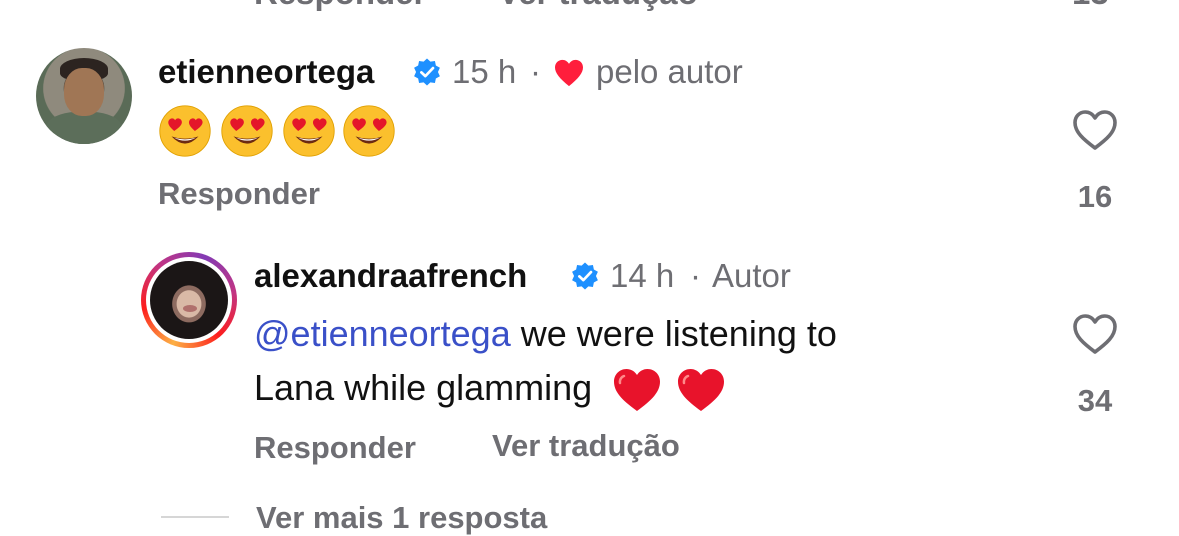 The image size is (1179, 536). I want to click on comment-text-line-2: Lana while glamming, so click(423, 387).